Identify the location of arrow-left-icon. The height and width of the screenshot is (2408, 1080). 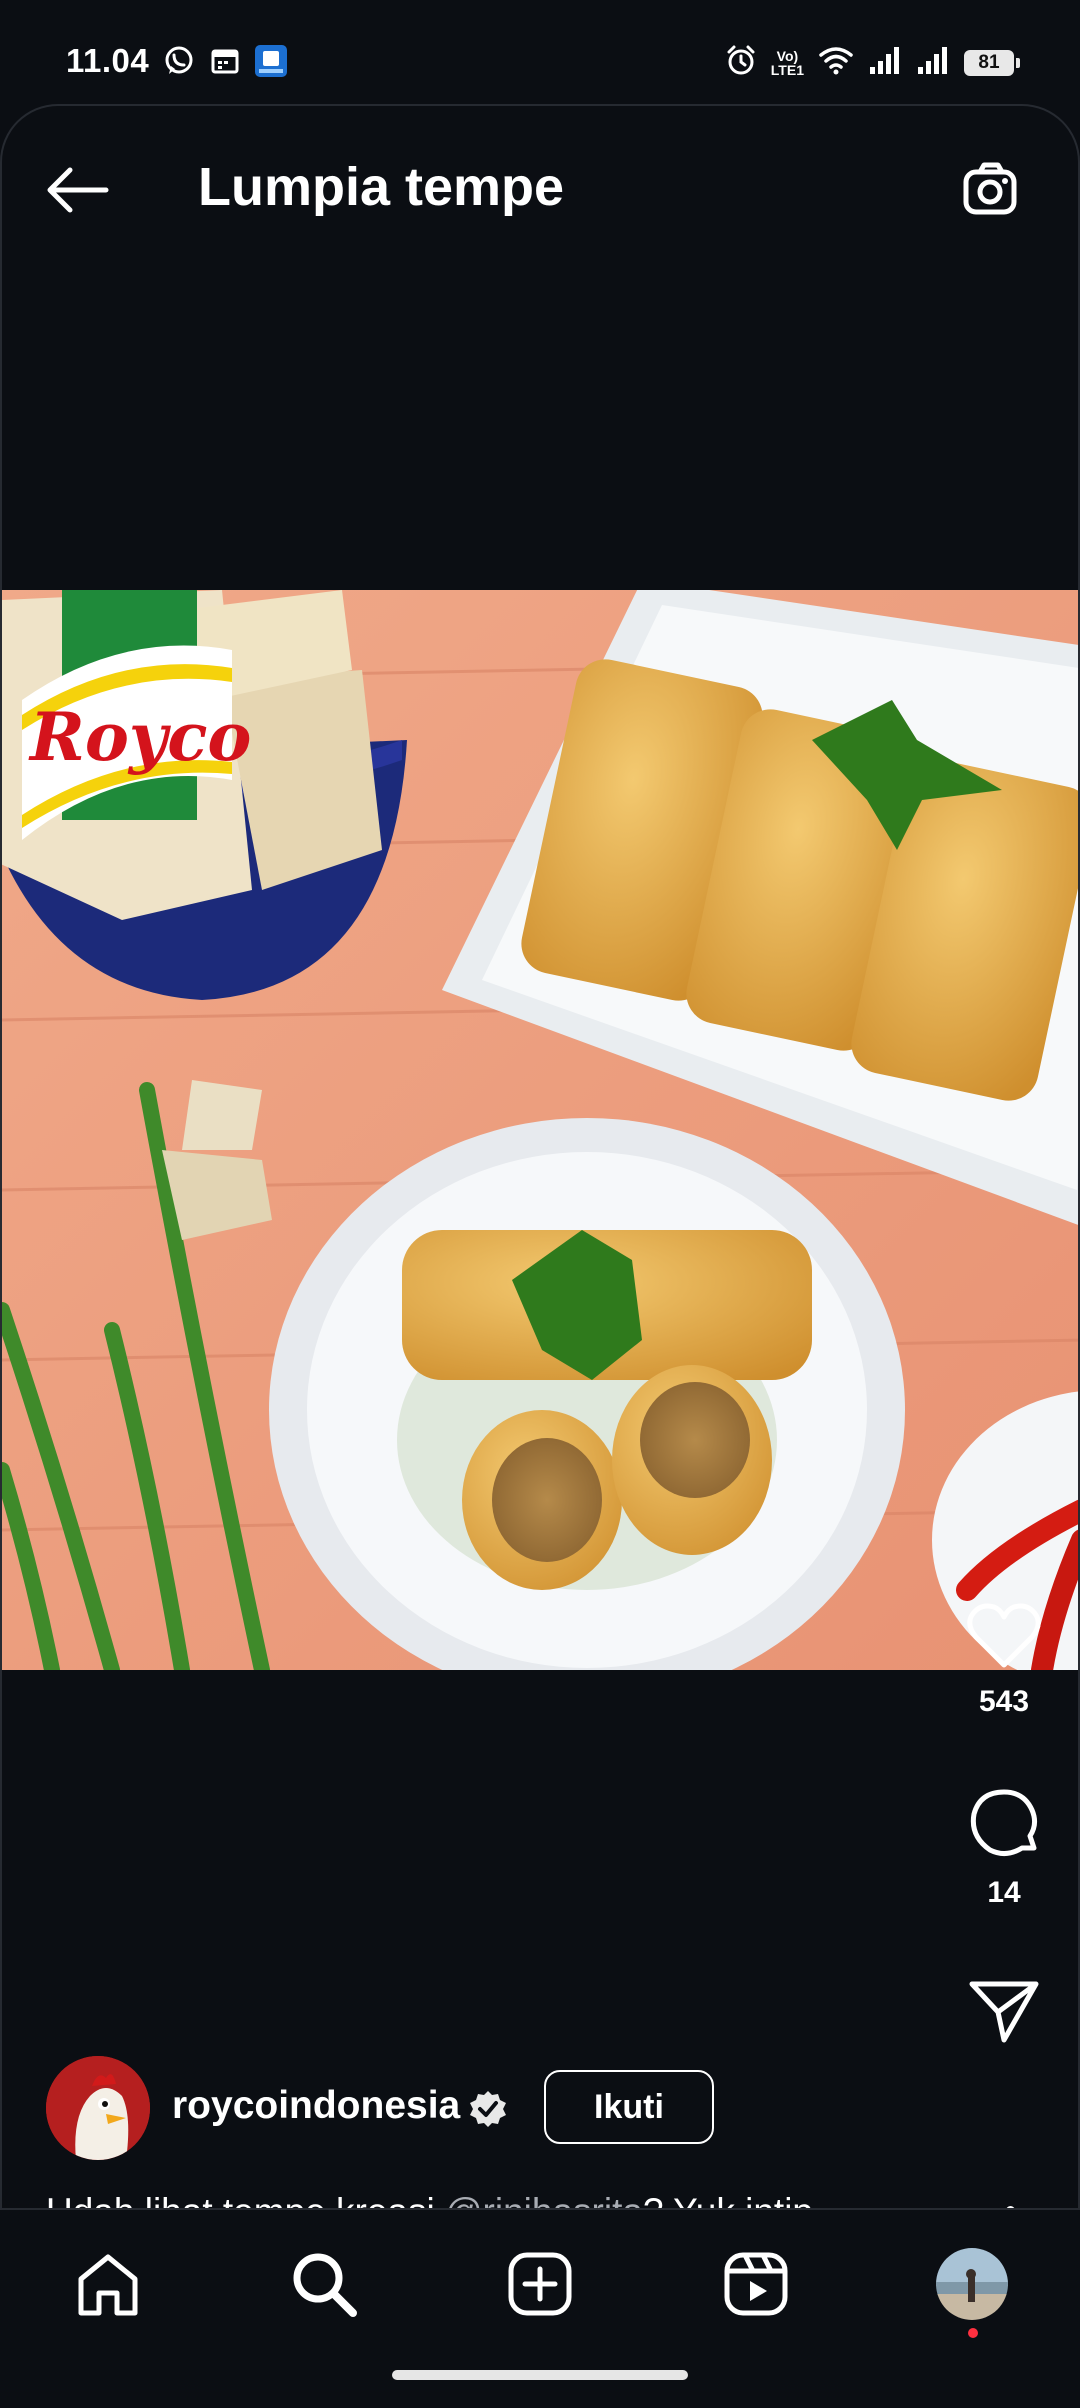
(78, 190).